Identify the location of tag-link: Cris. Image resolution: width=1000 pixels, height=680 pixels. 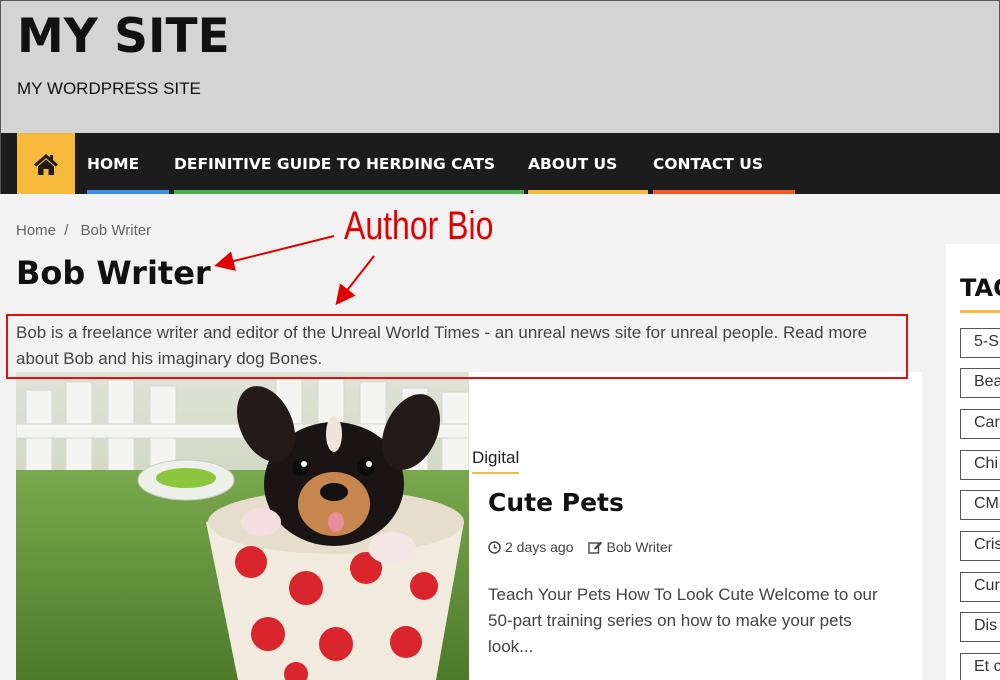
(980, 546).